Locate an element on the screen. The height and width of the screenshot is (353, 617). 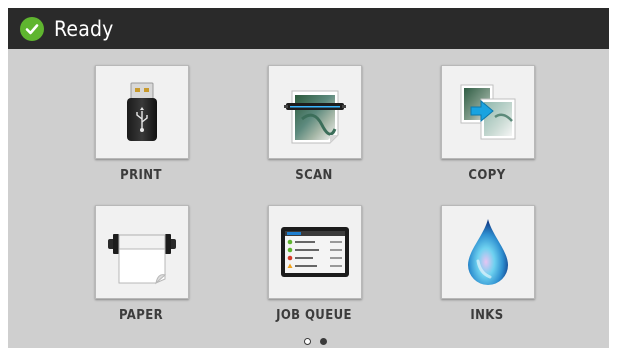
ink-drop-icon is located at coordinates (488, 252).